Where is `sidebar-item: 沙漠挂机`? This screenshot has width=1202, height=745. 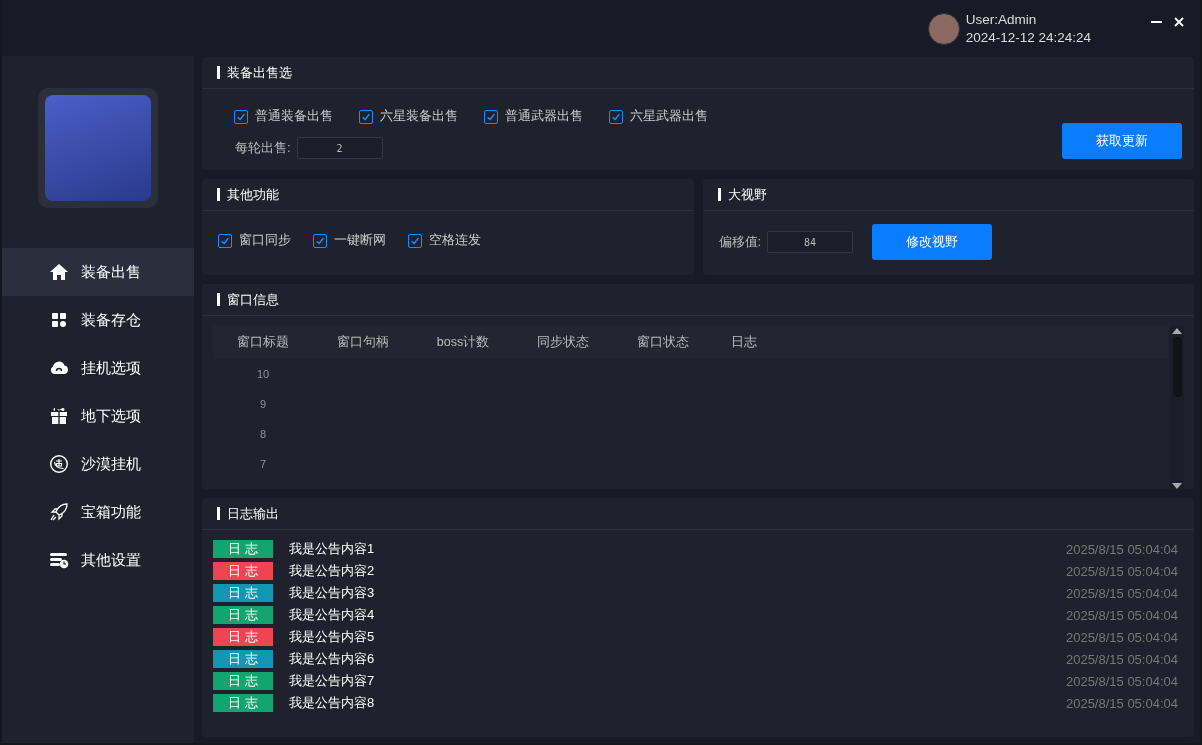 sidebar-item: 沙漠挂机 is located at coordinates (98, 464).